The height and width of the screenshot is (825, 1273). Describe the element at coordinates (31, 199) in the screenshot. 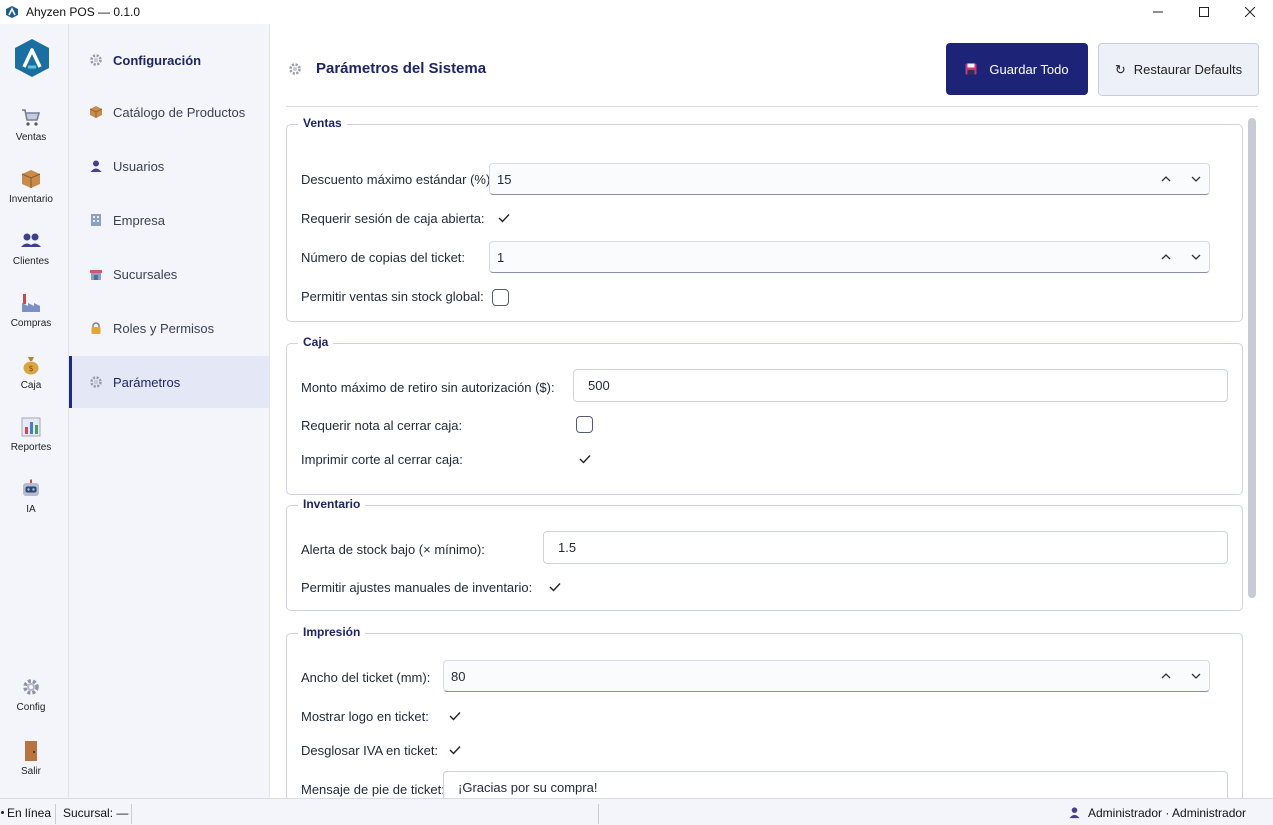

I see `nav-label: Inventario` at that location.